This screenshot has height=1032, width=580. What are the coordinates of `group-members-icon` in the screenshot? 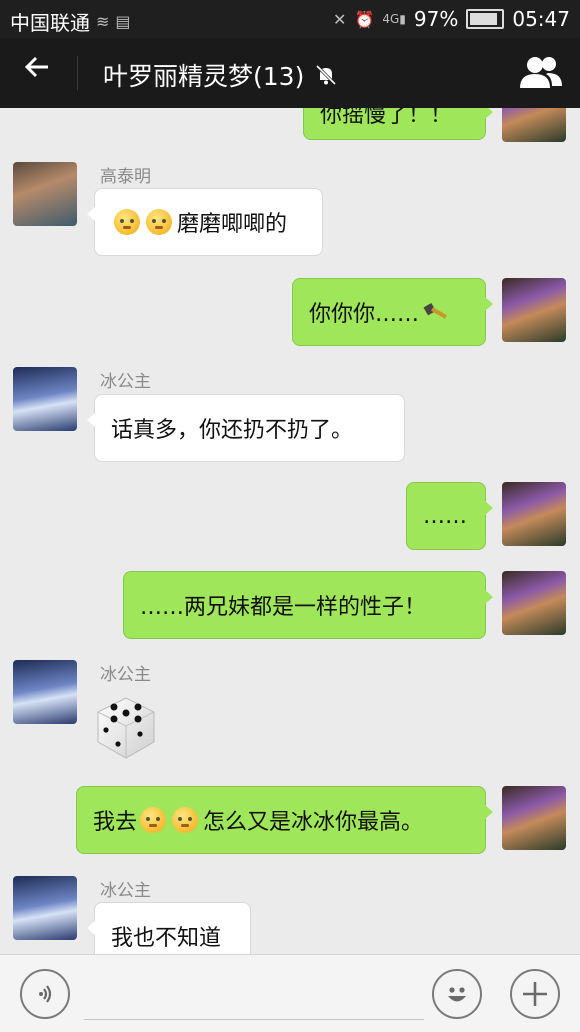 It's located at (541, 72).